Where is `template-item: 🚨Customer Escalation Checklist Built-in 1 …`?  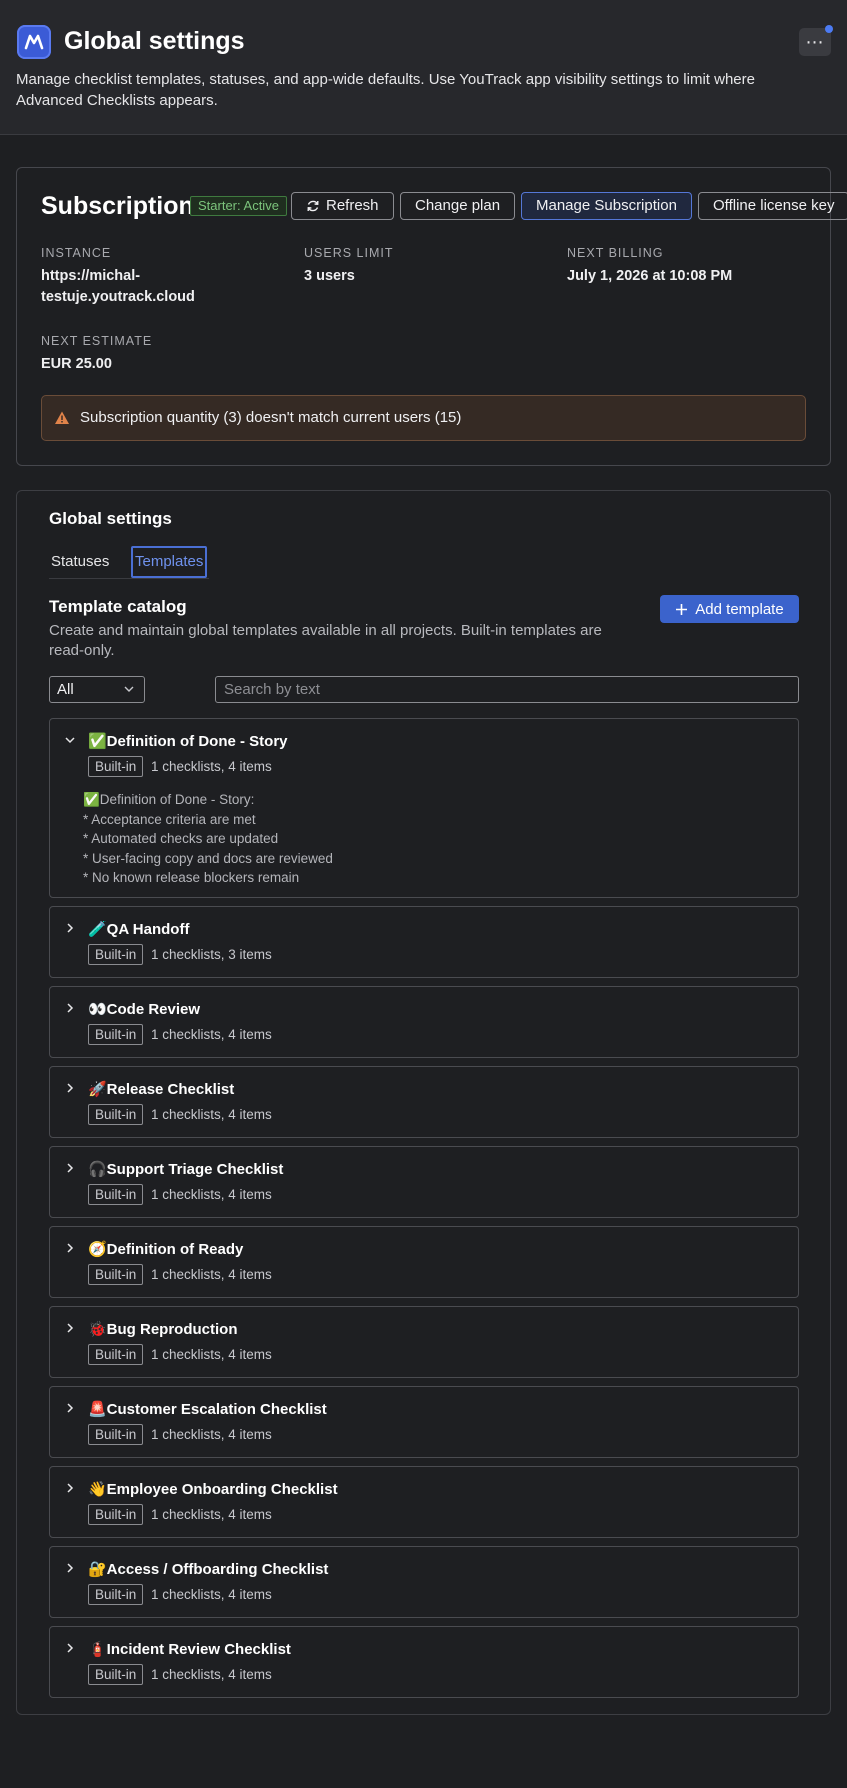
template-item: 🚨Customer Escalation Checklist Built-in 1 … is located at coordinates (424, 1422).